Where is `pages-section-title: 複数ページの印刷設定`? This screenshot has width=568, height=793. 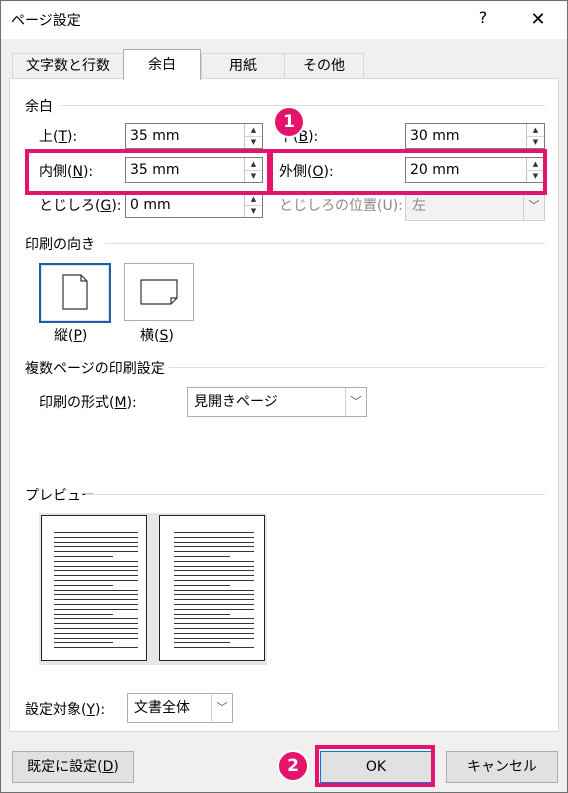 pages-section-title: 複数ページの印刷設定 is located at coordinates (95, 369).